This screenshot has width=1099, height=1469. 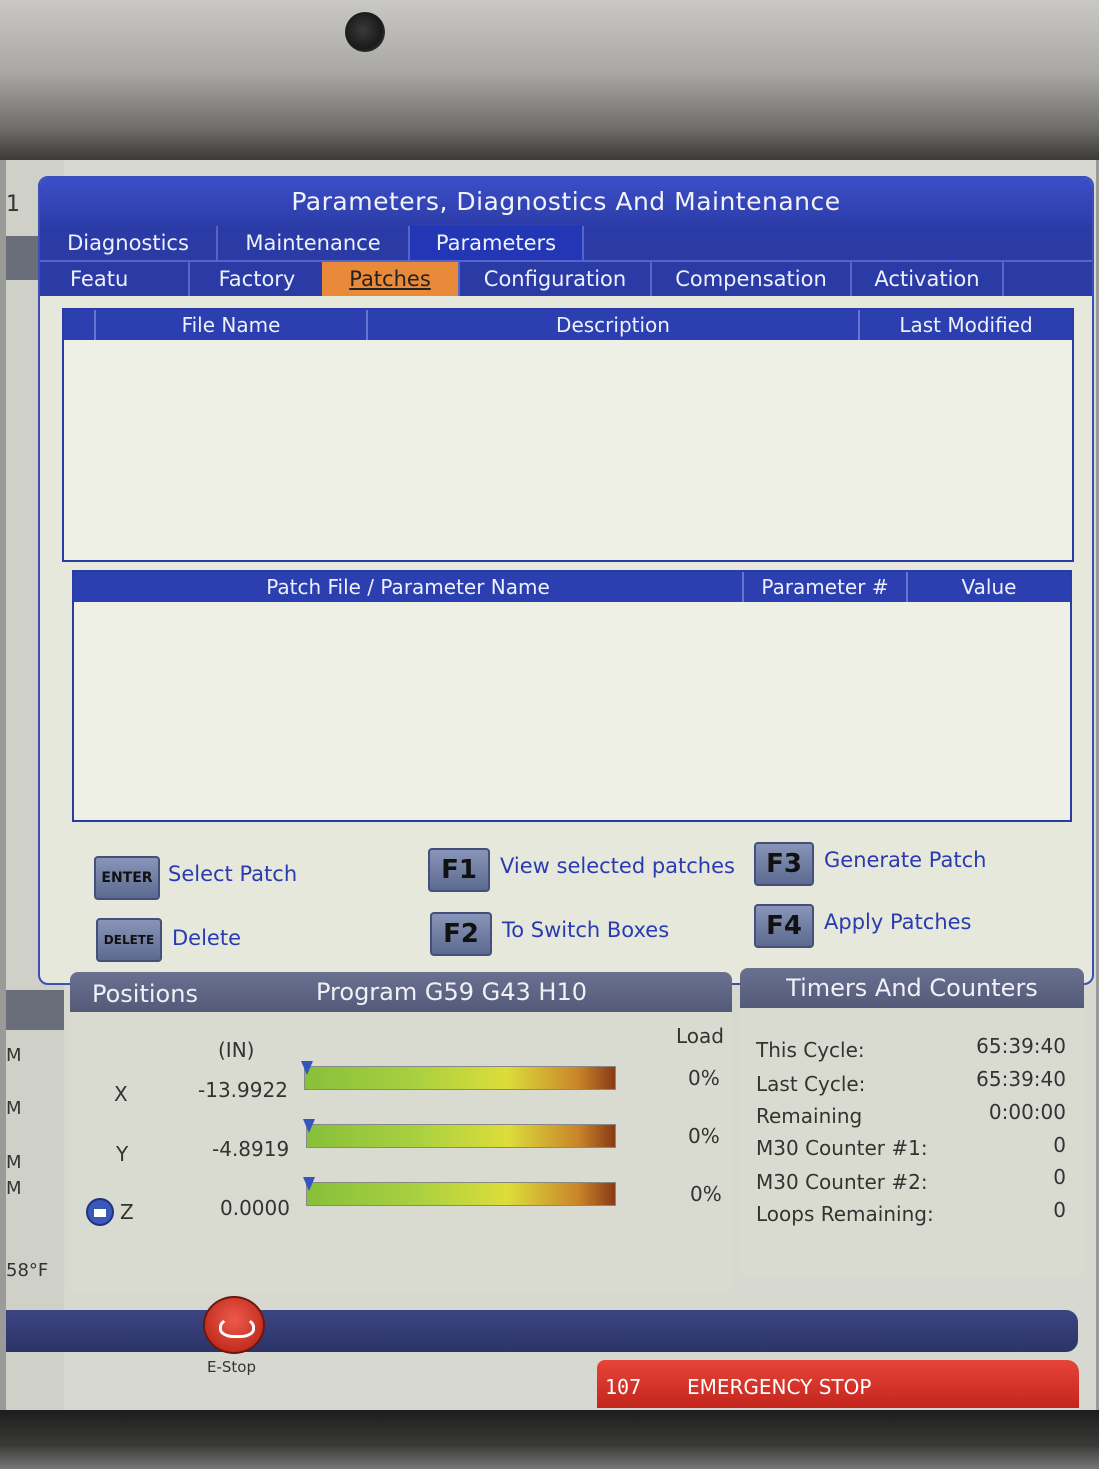 I want to click on timers-title: Timers And Counters, so click(x=912, y=988).